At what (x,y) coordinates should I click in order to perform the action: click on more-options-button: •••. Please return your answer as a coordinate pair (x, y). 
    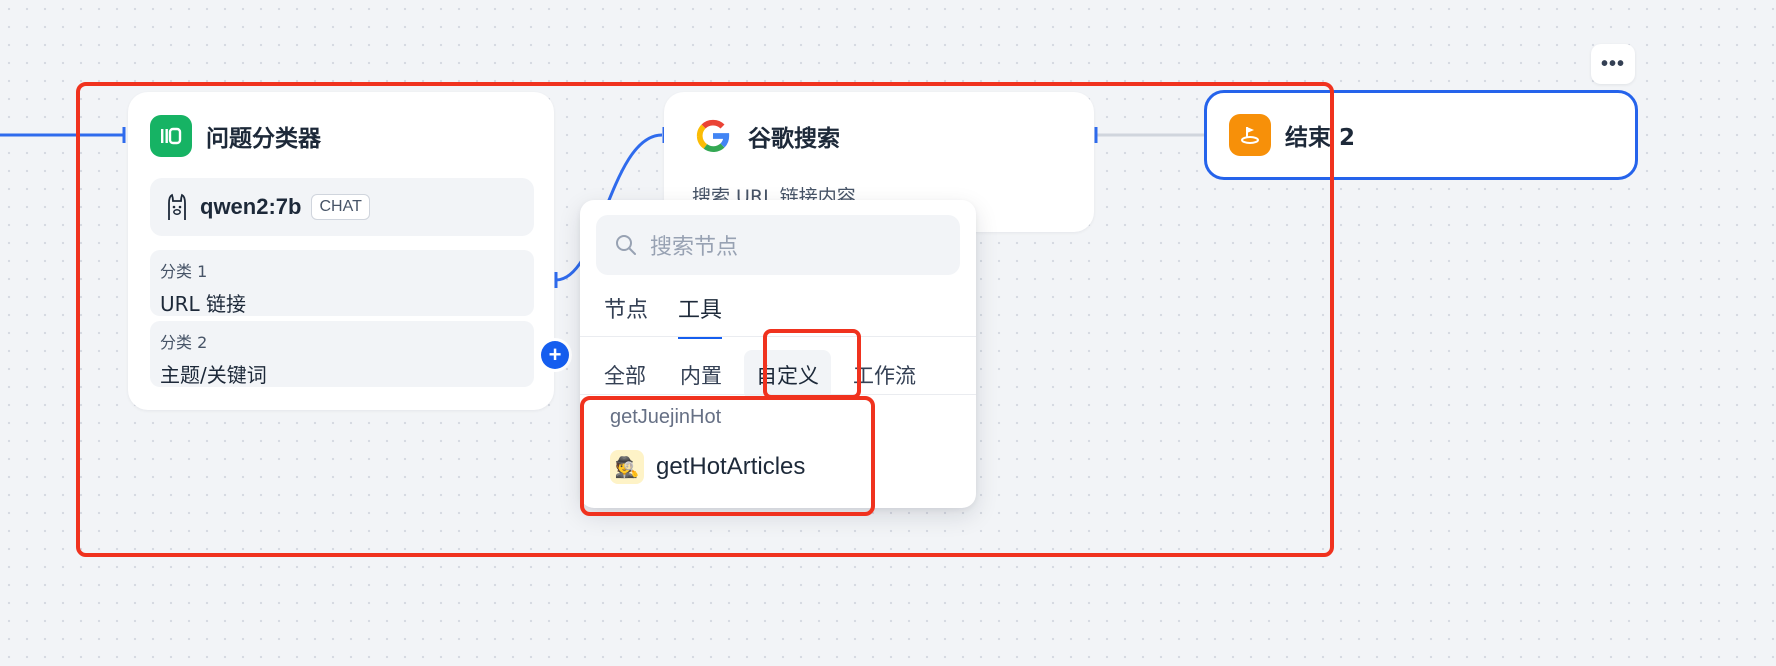
    Looking at the image, I should click on (1613, 64).